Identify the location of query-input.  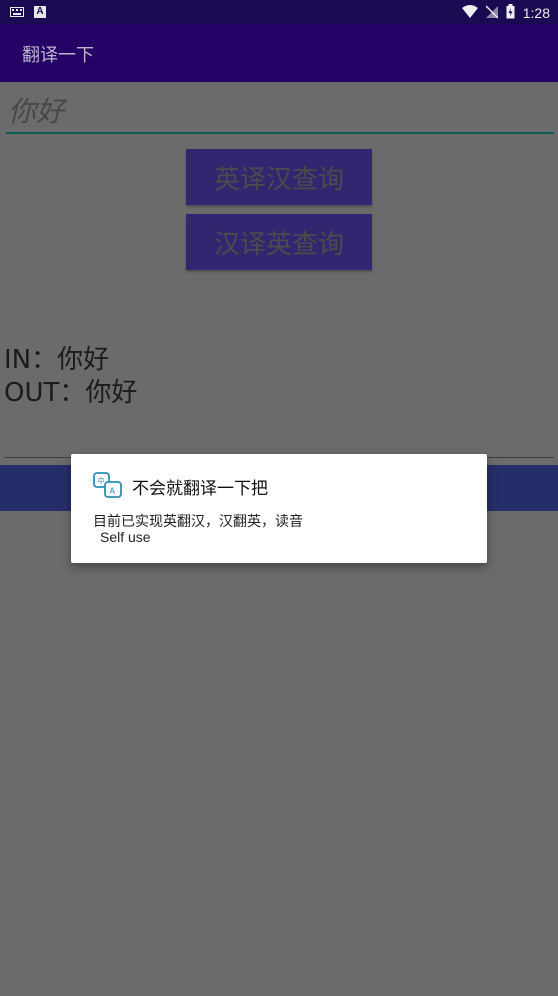
(281, 110).